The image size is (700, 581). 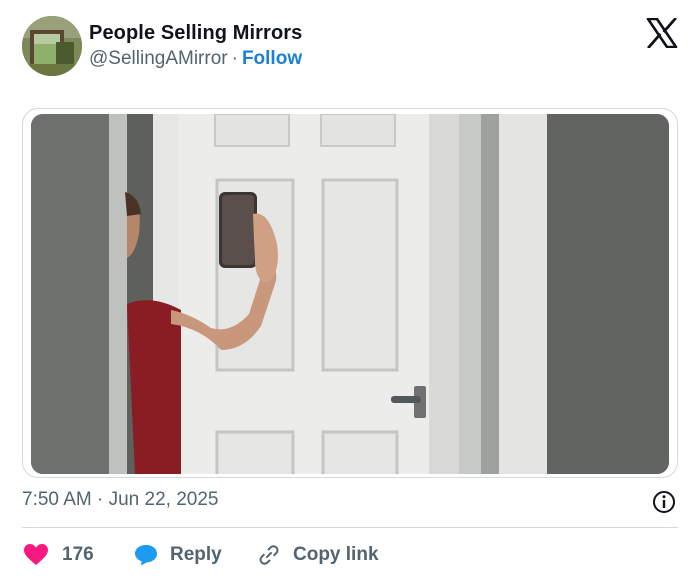 What do you see at coordinates (662, 33) in the screenshot?
I see `x-logo-icon` at bounding box center [662, 33].